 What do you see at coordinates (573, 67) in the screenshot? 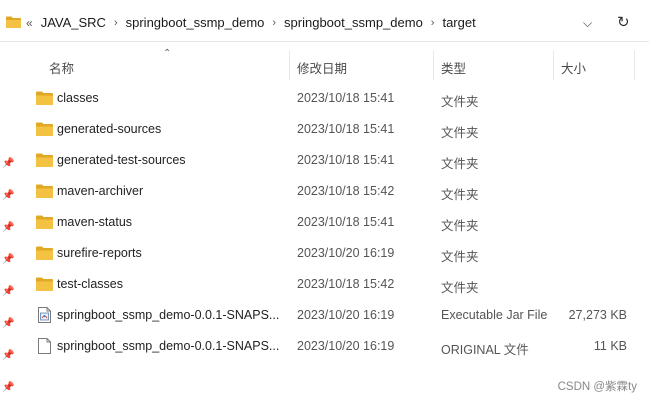
I see `column-header-size: 大小` at bounding box center [573, 67].